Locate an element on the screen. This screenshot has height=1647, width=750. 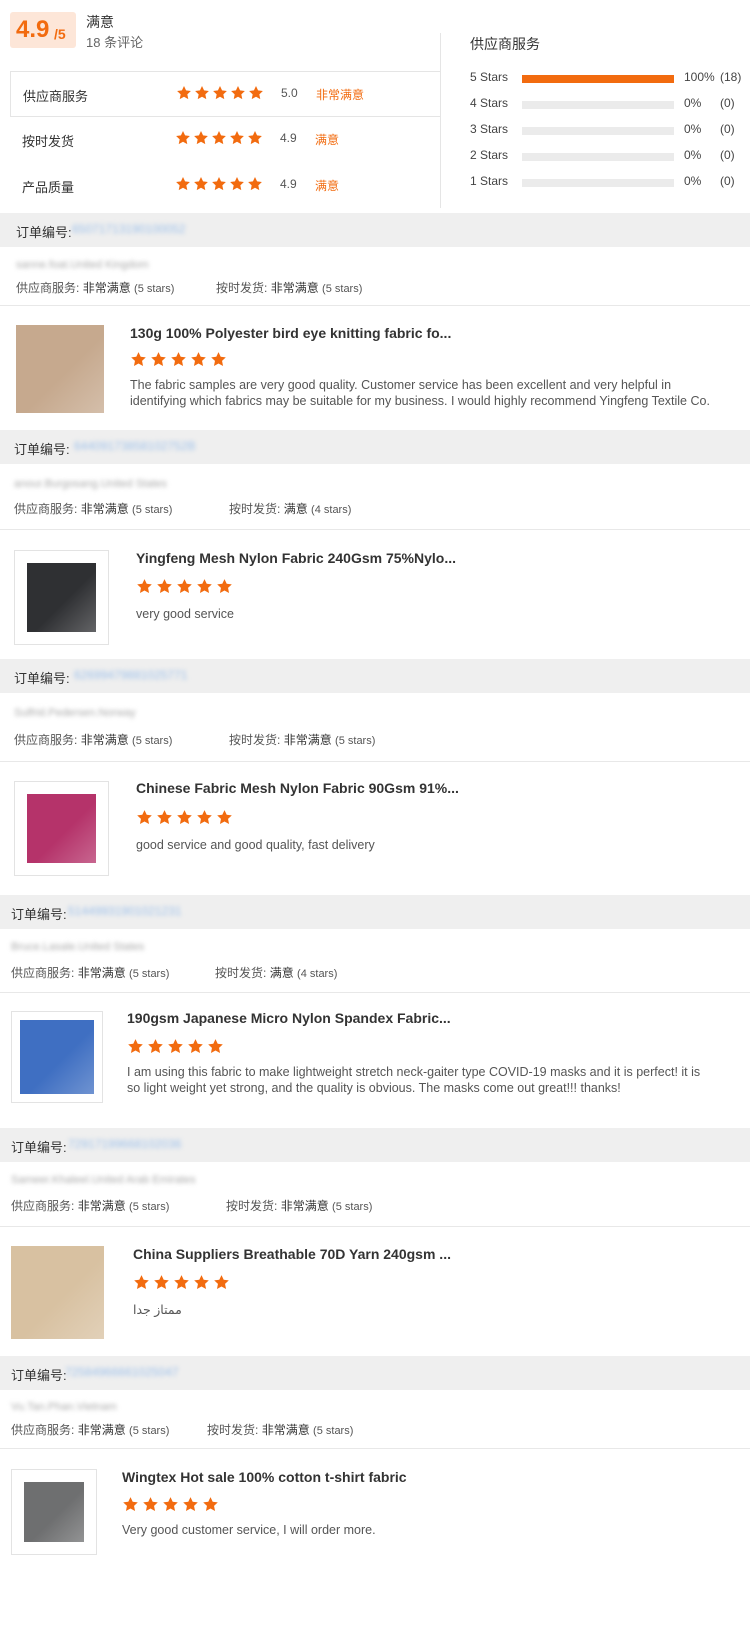
order-number-bar: 订单编号: 65071713190100052 is located at coordinates (375, 230).